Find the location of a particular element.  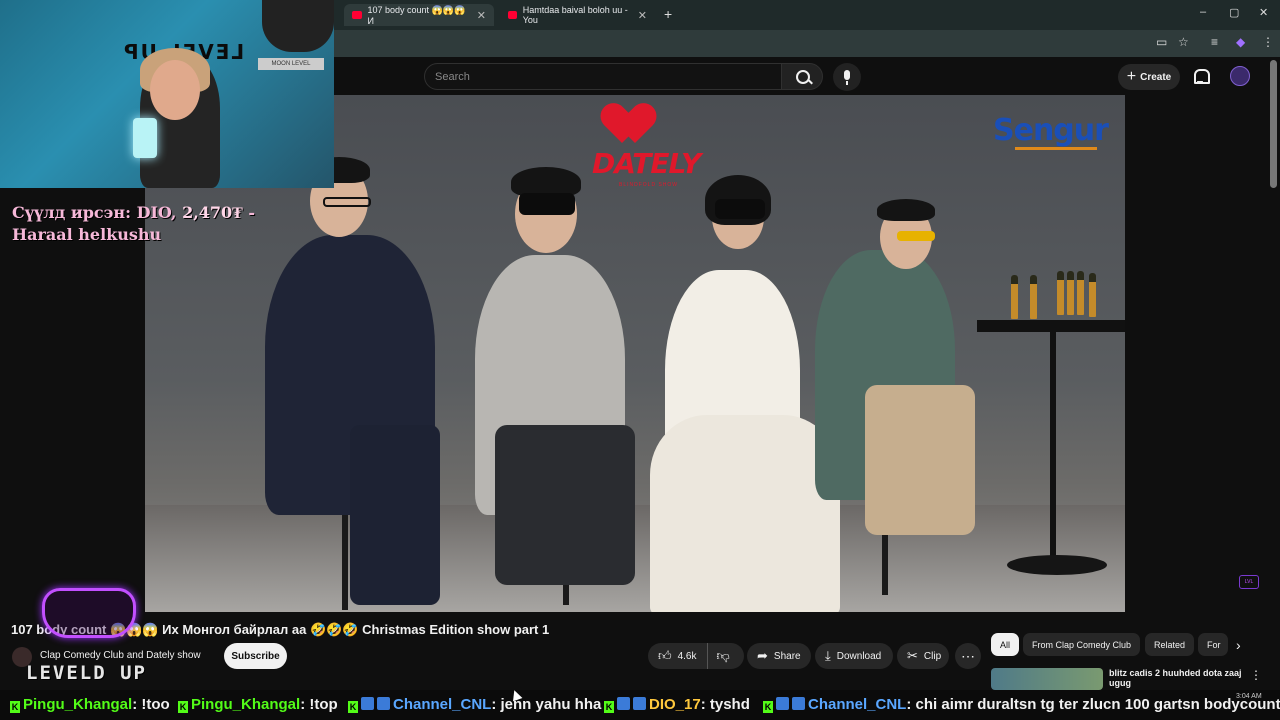

create-label: Create is located at coordinates (1156, 77).